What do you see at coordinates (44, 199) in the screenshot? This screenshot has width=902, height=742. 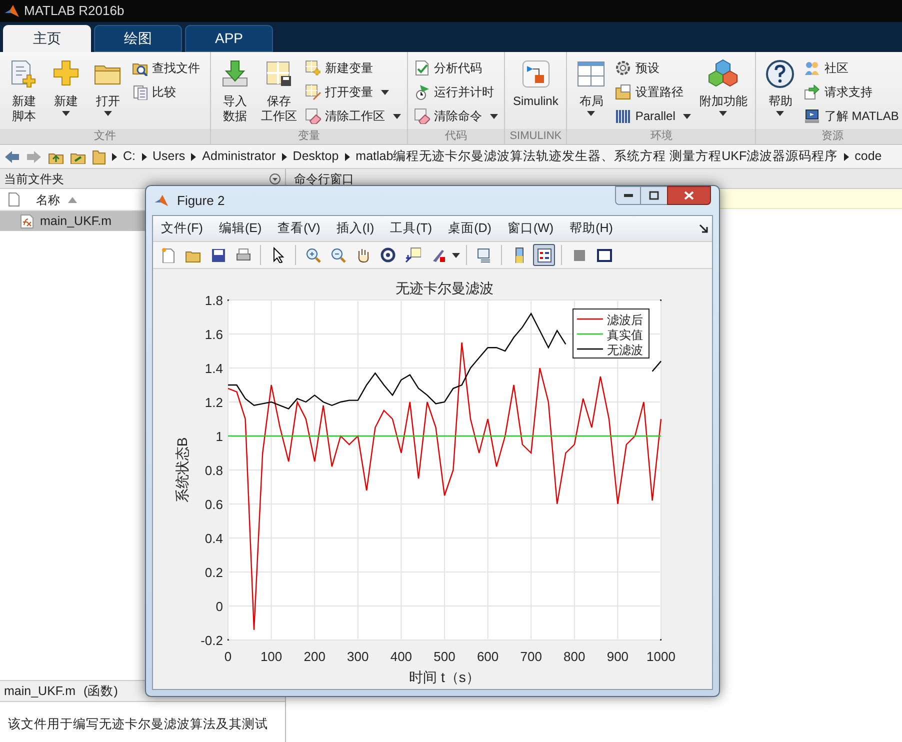 I see `column-header: 名称` at bounding box center [44, 199].